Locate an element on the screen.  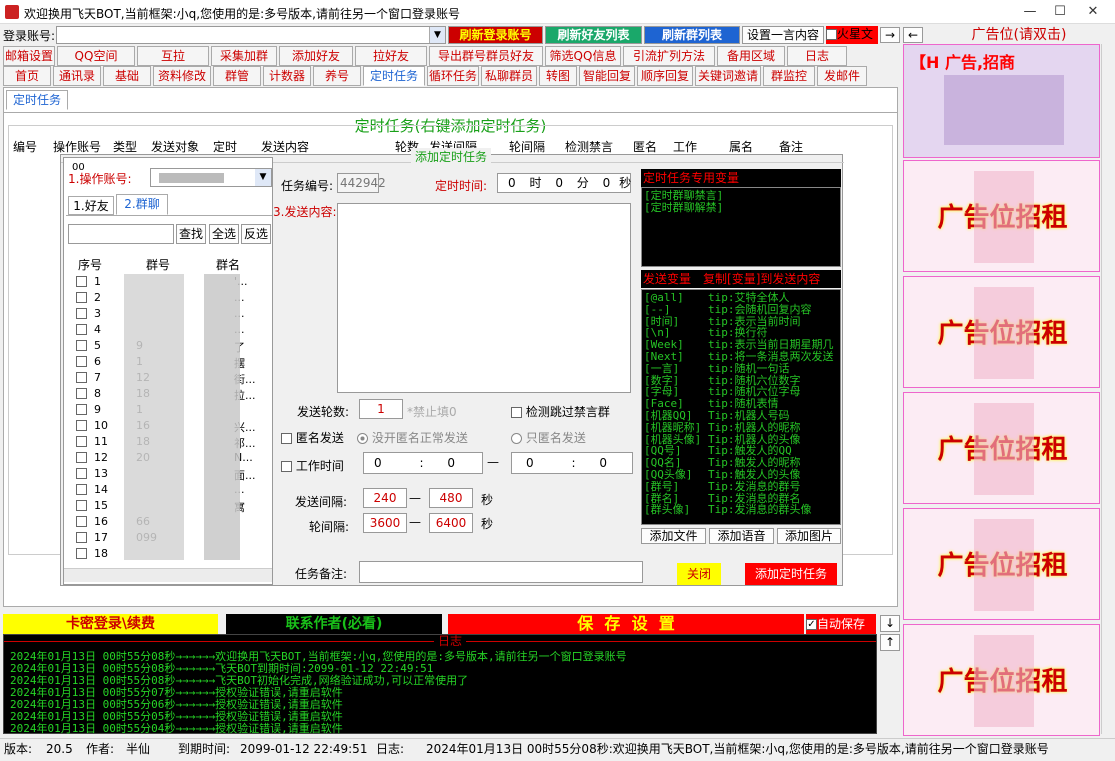
worktime-start: 0 is located at coordinates (423, 463).